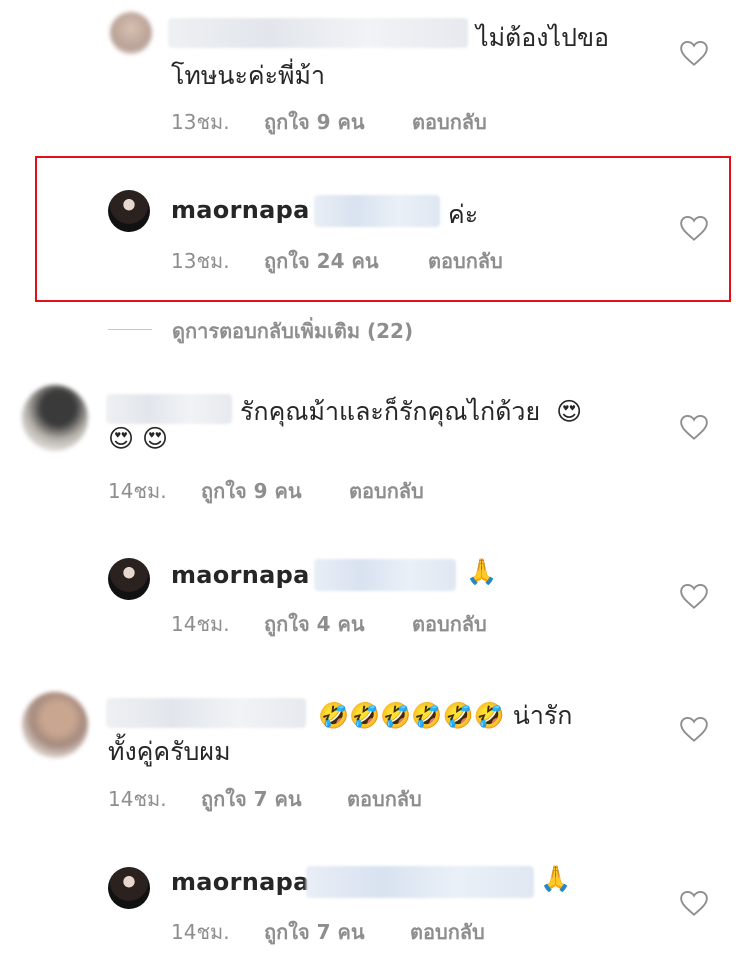 The width and height of the screenshot is (750, 967). Describe the element at coordinates (314, 624) in the screenshot. I see `likes-count: ถูกใจ 4 คน` at that location.